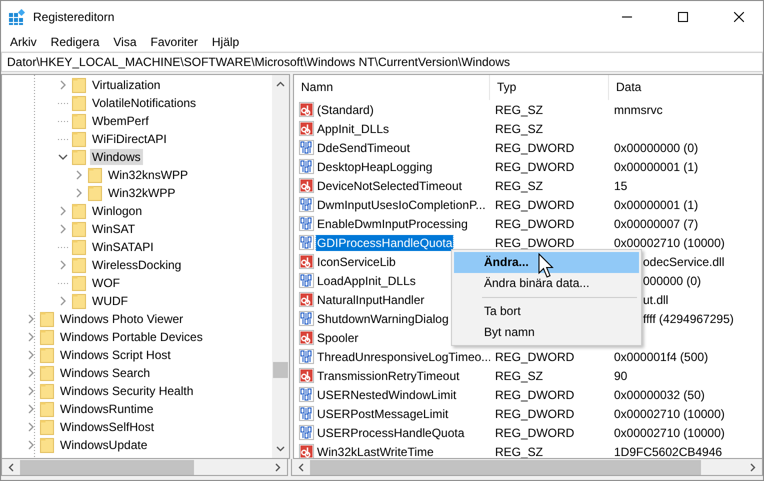 Image resolution: width=764 pixels, height=481 pixels. Describe the element at coordinates (549, 87) in the screenshot. I see `column-header: Typ` at that location.